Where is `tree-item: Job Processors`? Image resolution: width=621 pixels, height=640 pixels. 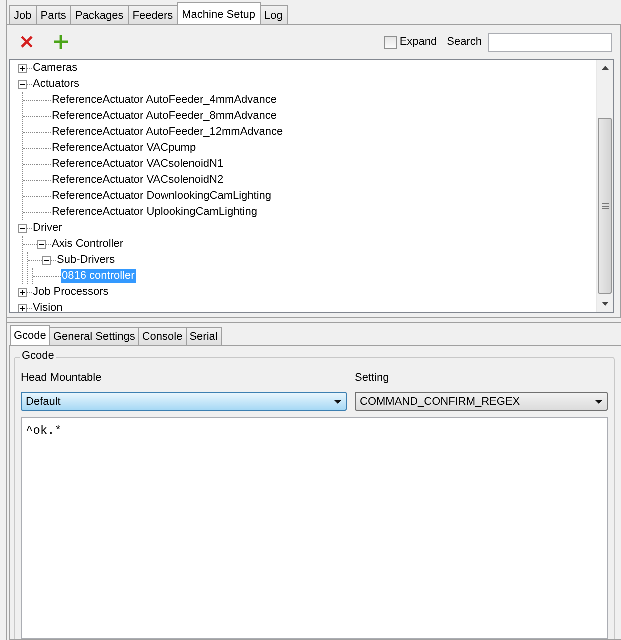
tree-item: Job Processors is located at coordinates (71, 292).